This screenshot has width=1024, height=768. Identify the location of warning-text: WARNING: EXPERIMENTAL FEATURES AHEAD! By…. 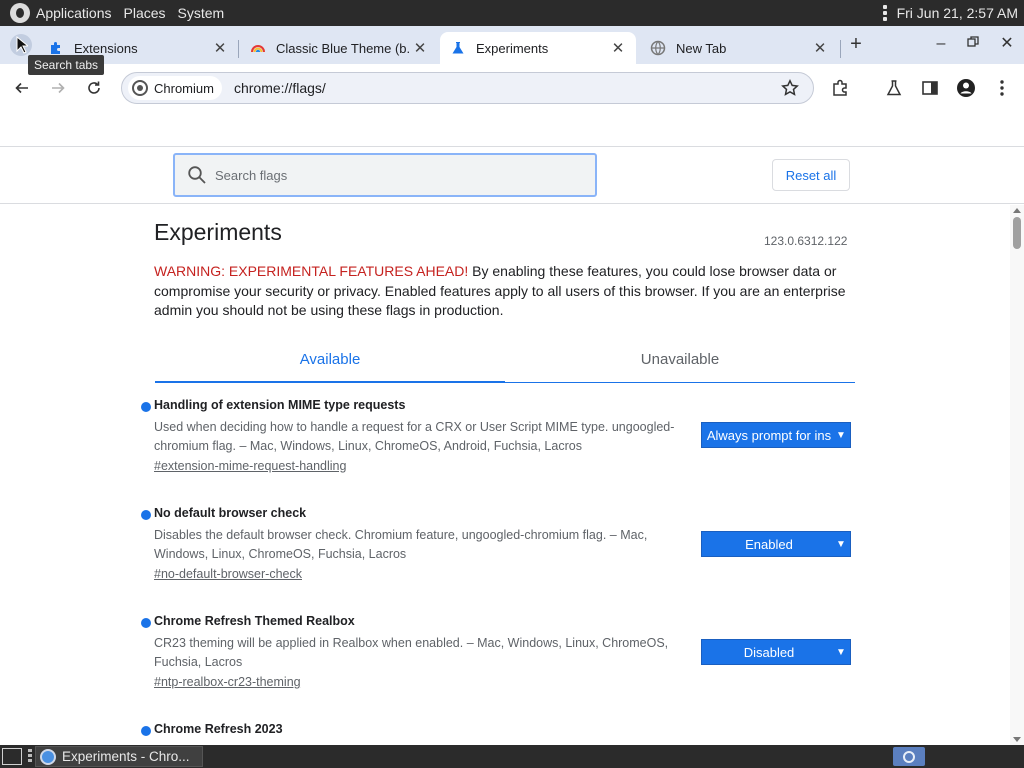
(504, 291).